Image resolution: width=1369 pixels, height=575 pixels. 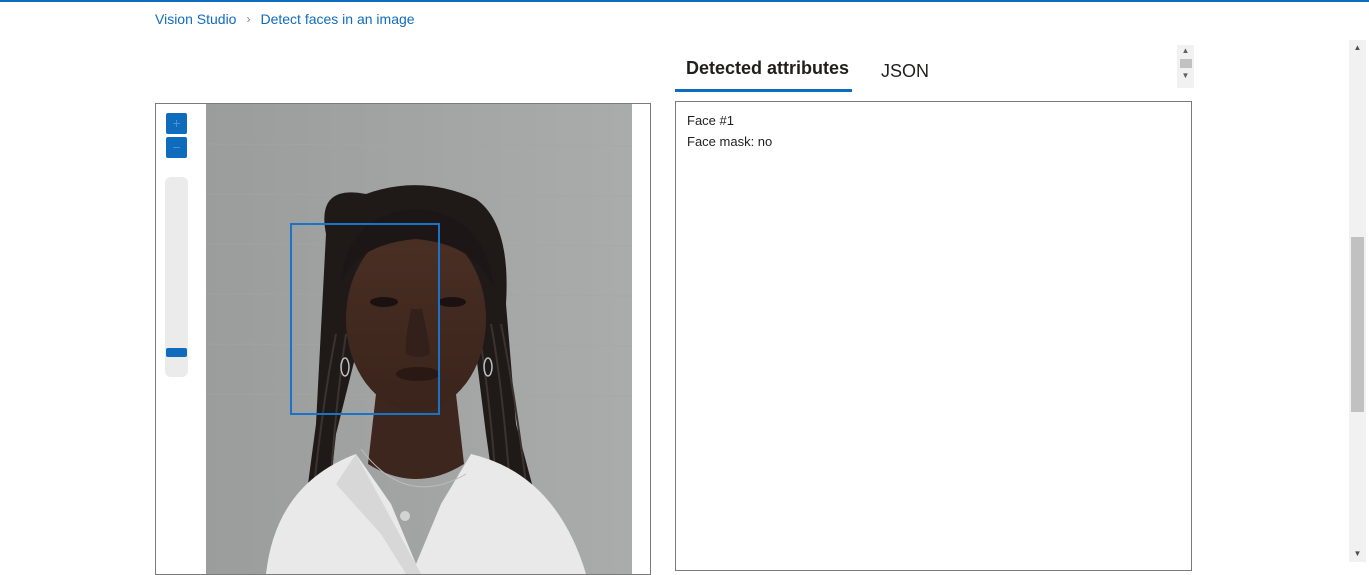 I want to click on tab-json: JSON, so click(x=905, y=72).